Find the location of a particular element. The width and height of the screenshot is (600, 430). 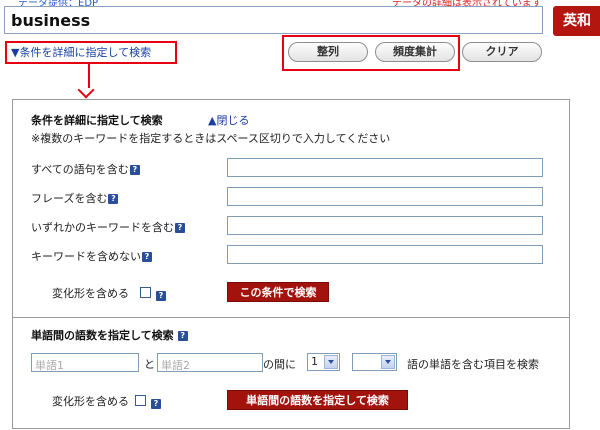

exclude-words-label: キーワードを含めない? is located at coordinates (91, 256).